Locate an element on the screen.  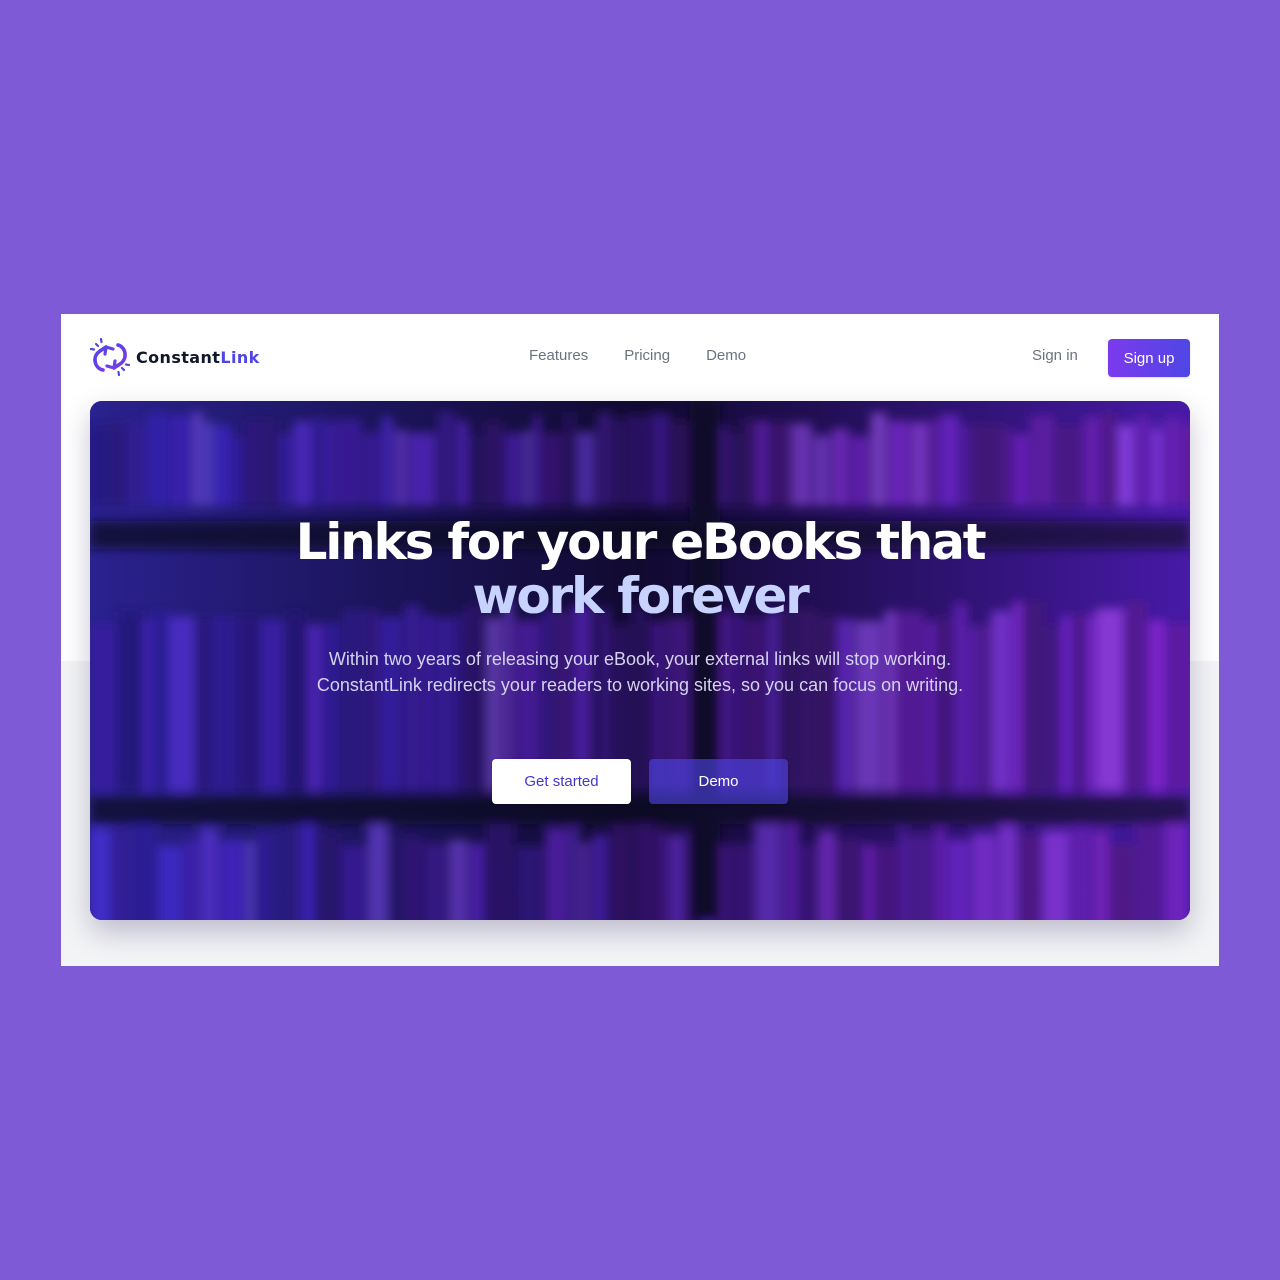
nav-item-demo: Demo is located at coordinates (726, 355).